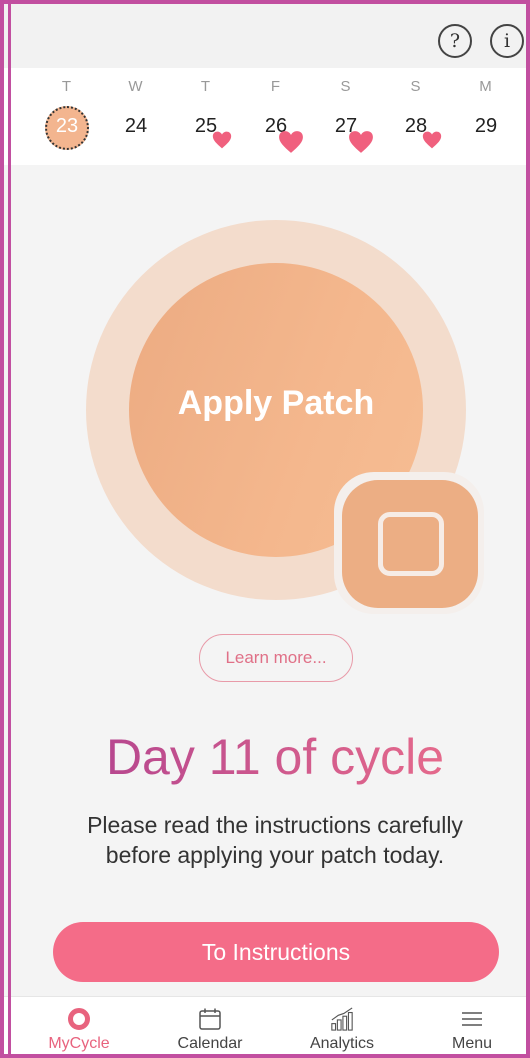 This screenshot has height=1058, width=530. I want to click on day-cell: M 29, so click(486, 116).